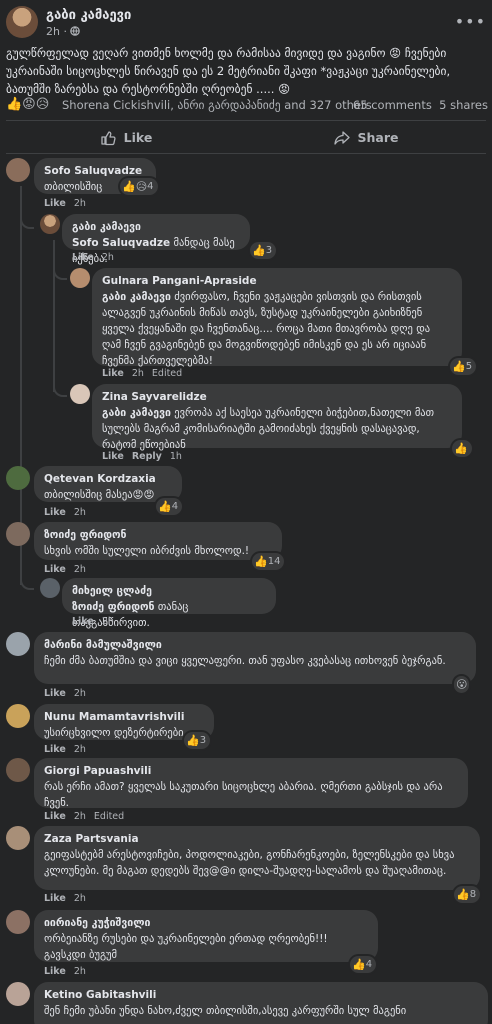 This screenshot has height=1024, width=492. I want to click on comment-author: Sofo Saluqvadze, so click(95, 171).